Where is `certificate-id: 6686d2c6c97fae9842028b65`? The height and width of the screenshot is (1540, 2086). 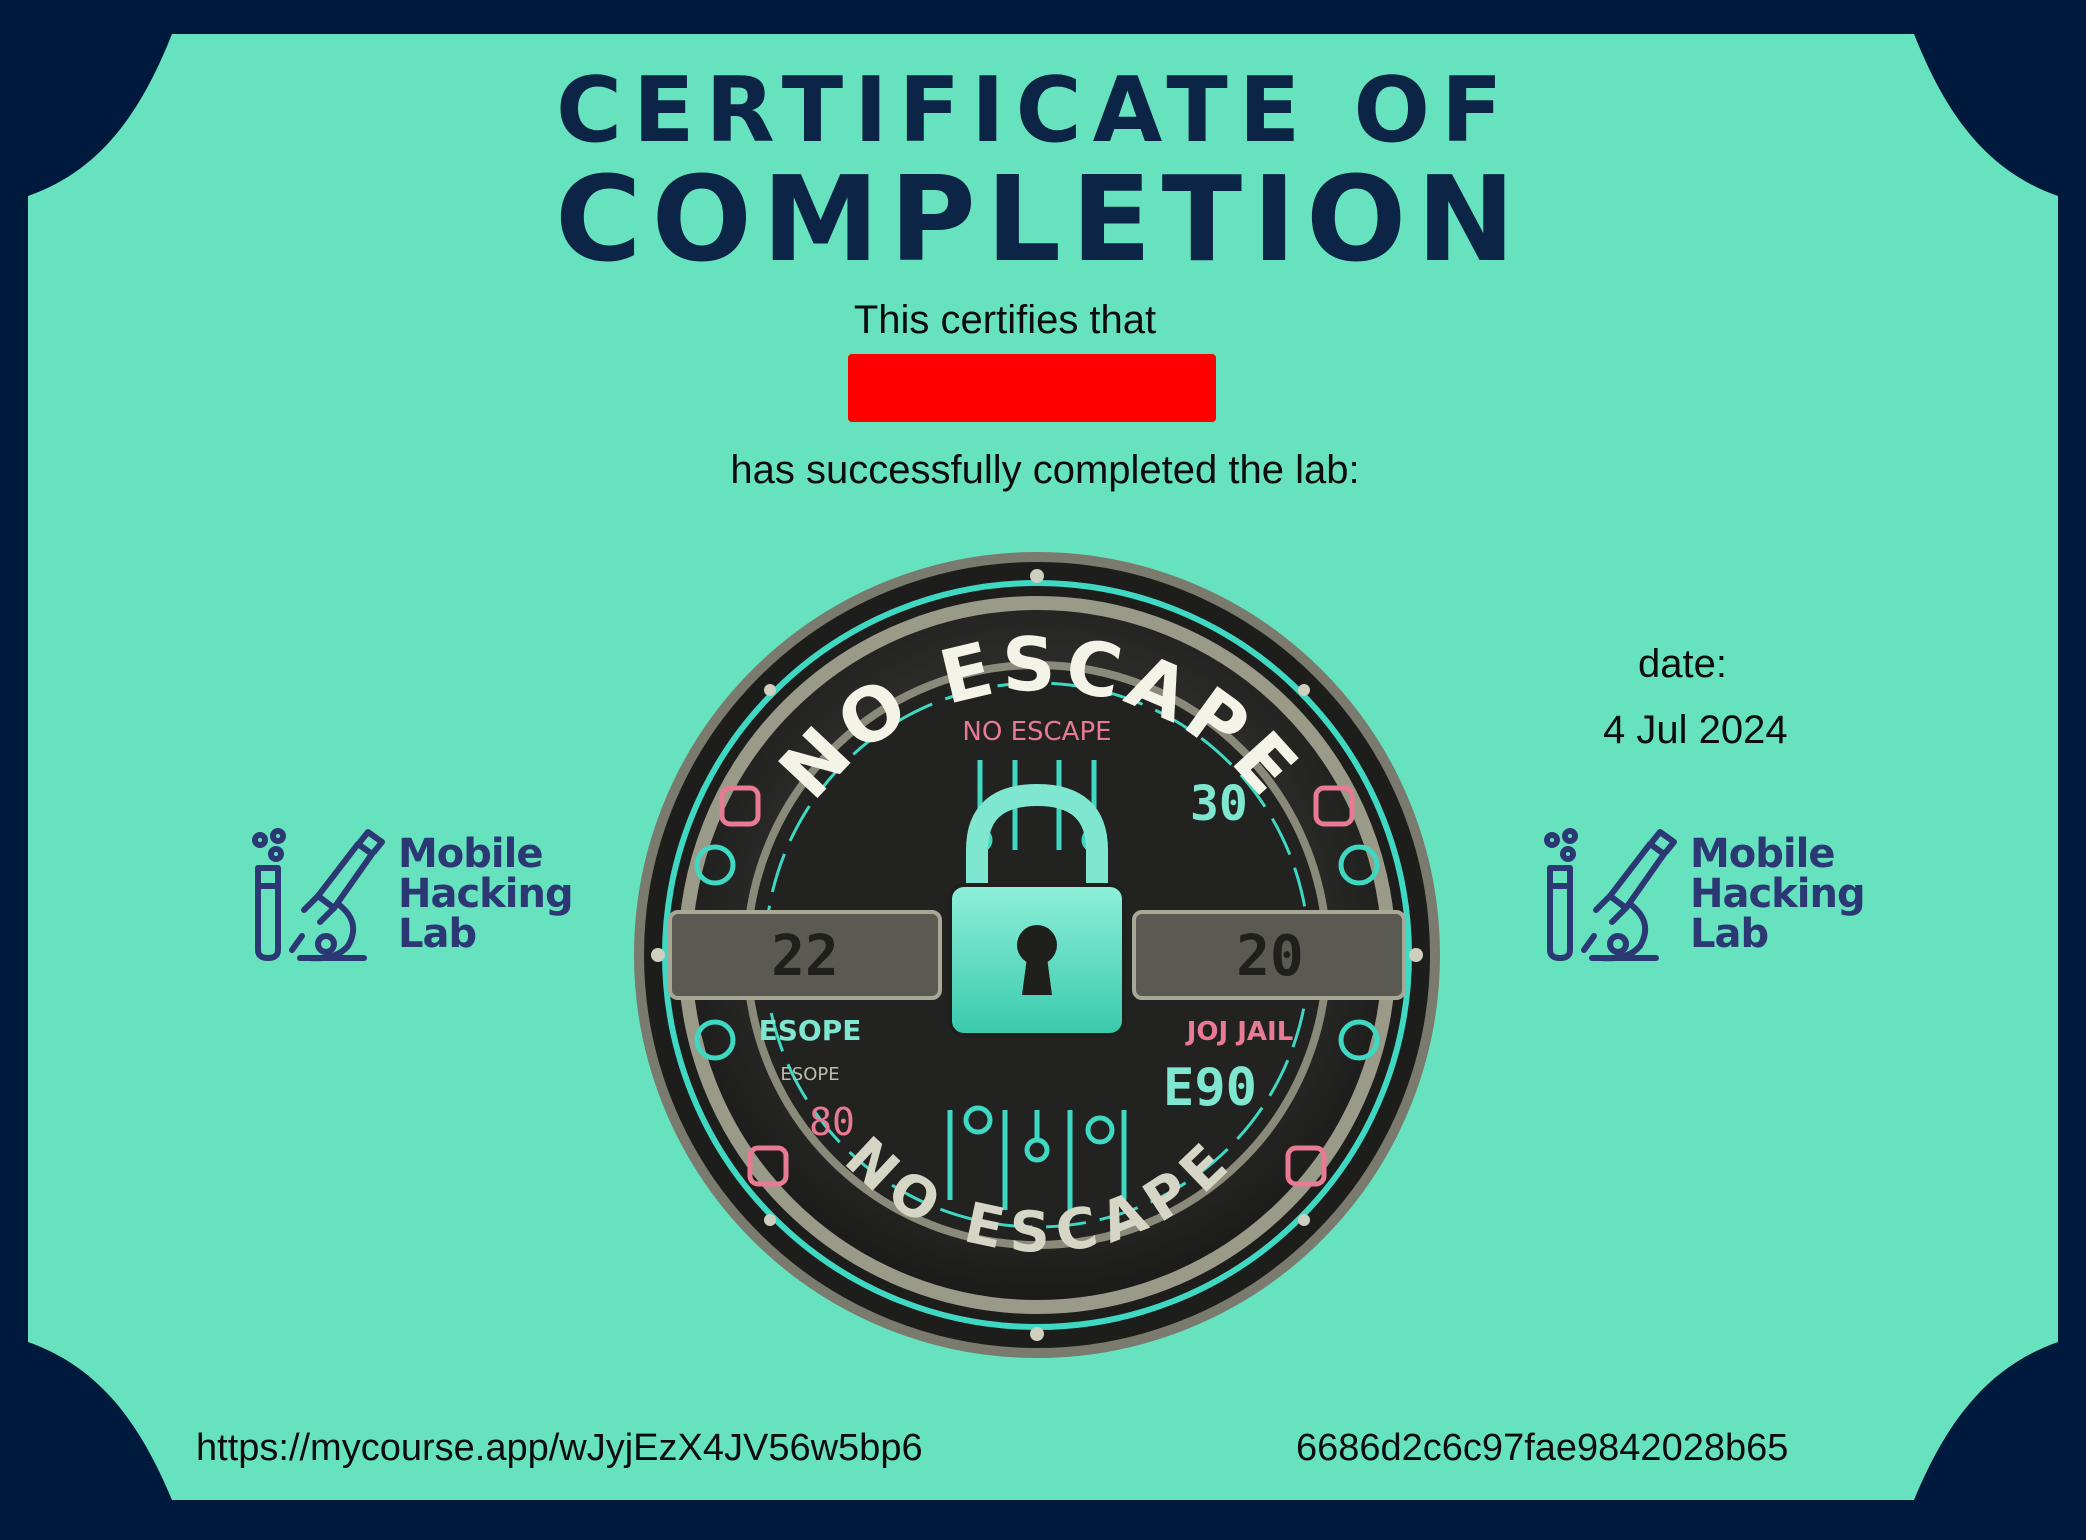
certificate-id: 6686d2c6c97fae9842028b65 is located at coordinates (1542, 1448).